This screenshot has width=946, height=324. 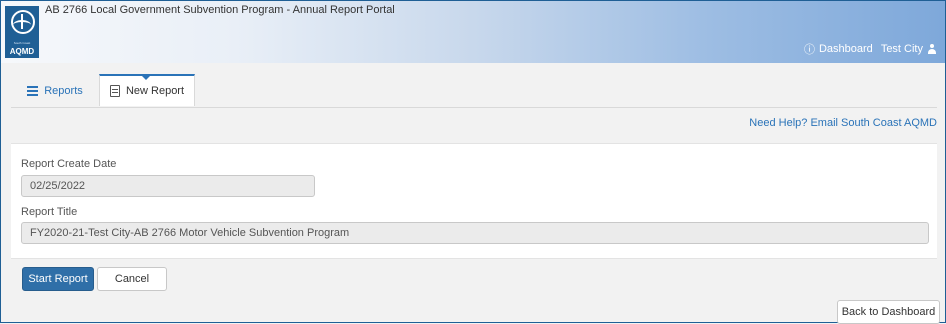 I want to click on logo-text: AQMD, so click(x=22, y=51).